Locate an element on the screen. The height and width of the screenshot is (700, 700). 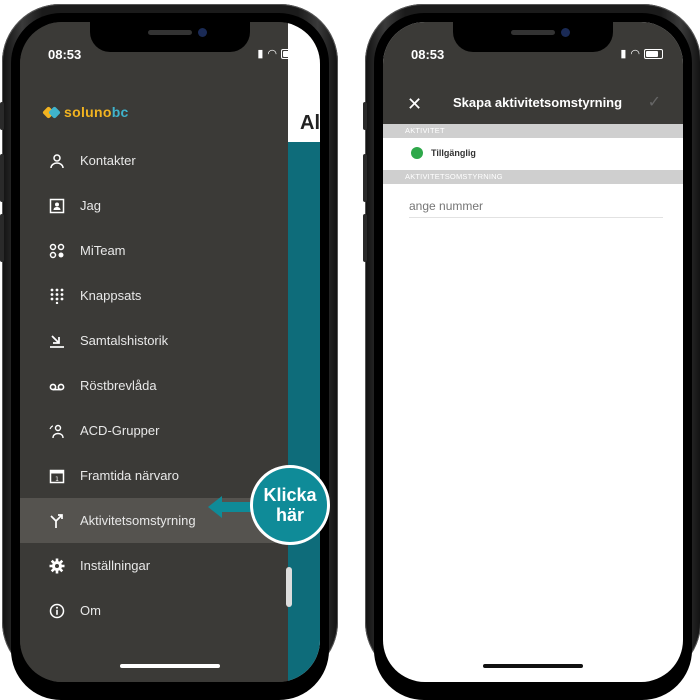
soluno-logo: solunobc is located at coordinates (85, 112).